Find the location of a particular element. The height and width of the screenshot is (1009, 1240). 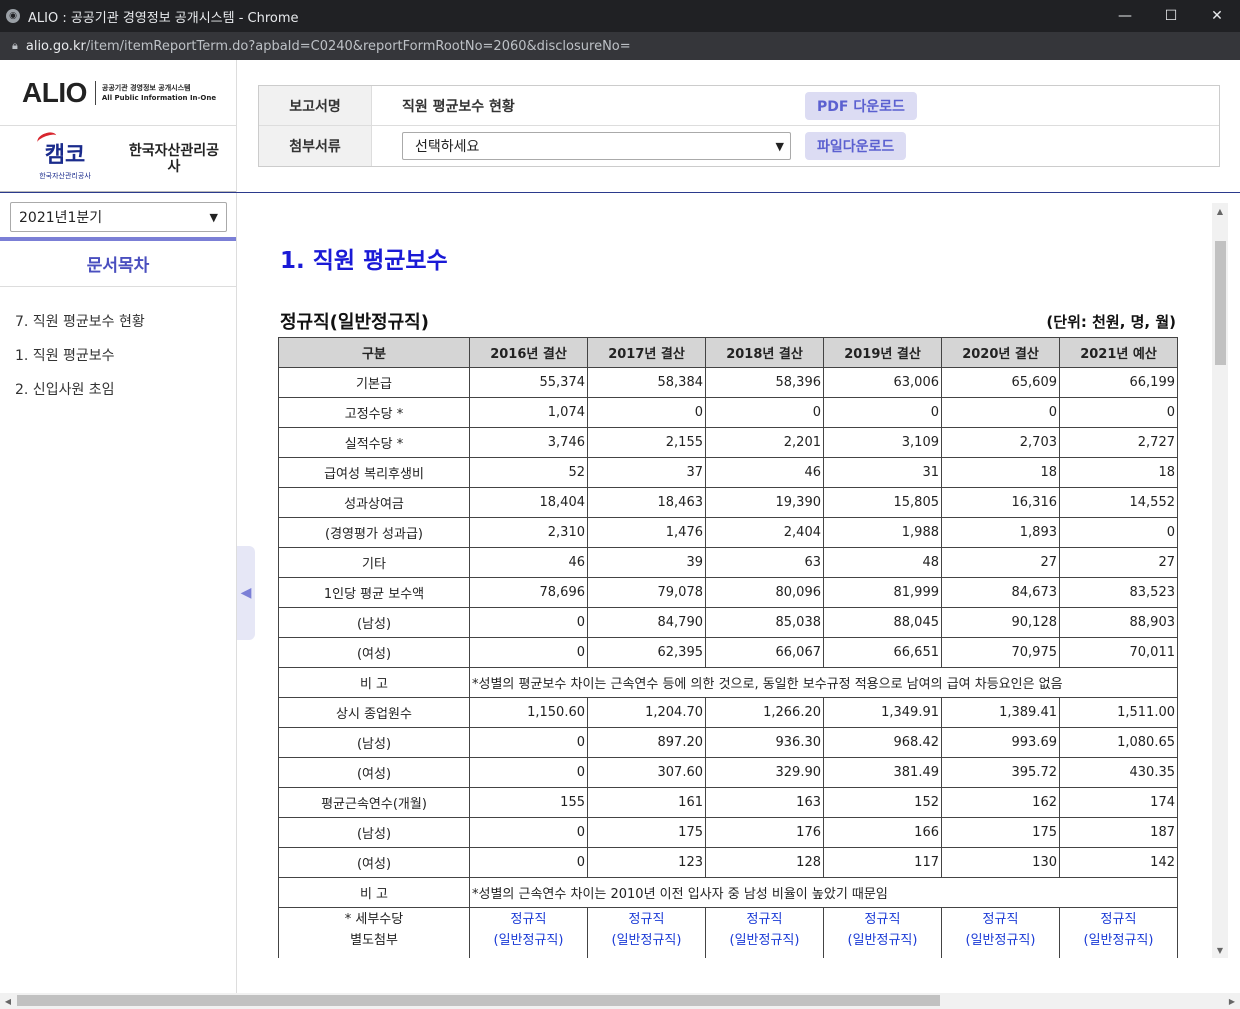

attachment-select-wrap: 선택하세요 ▼ is located at coordinates (588, 146).